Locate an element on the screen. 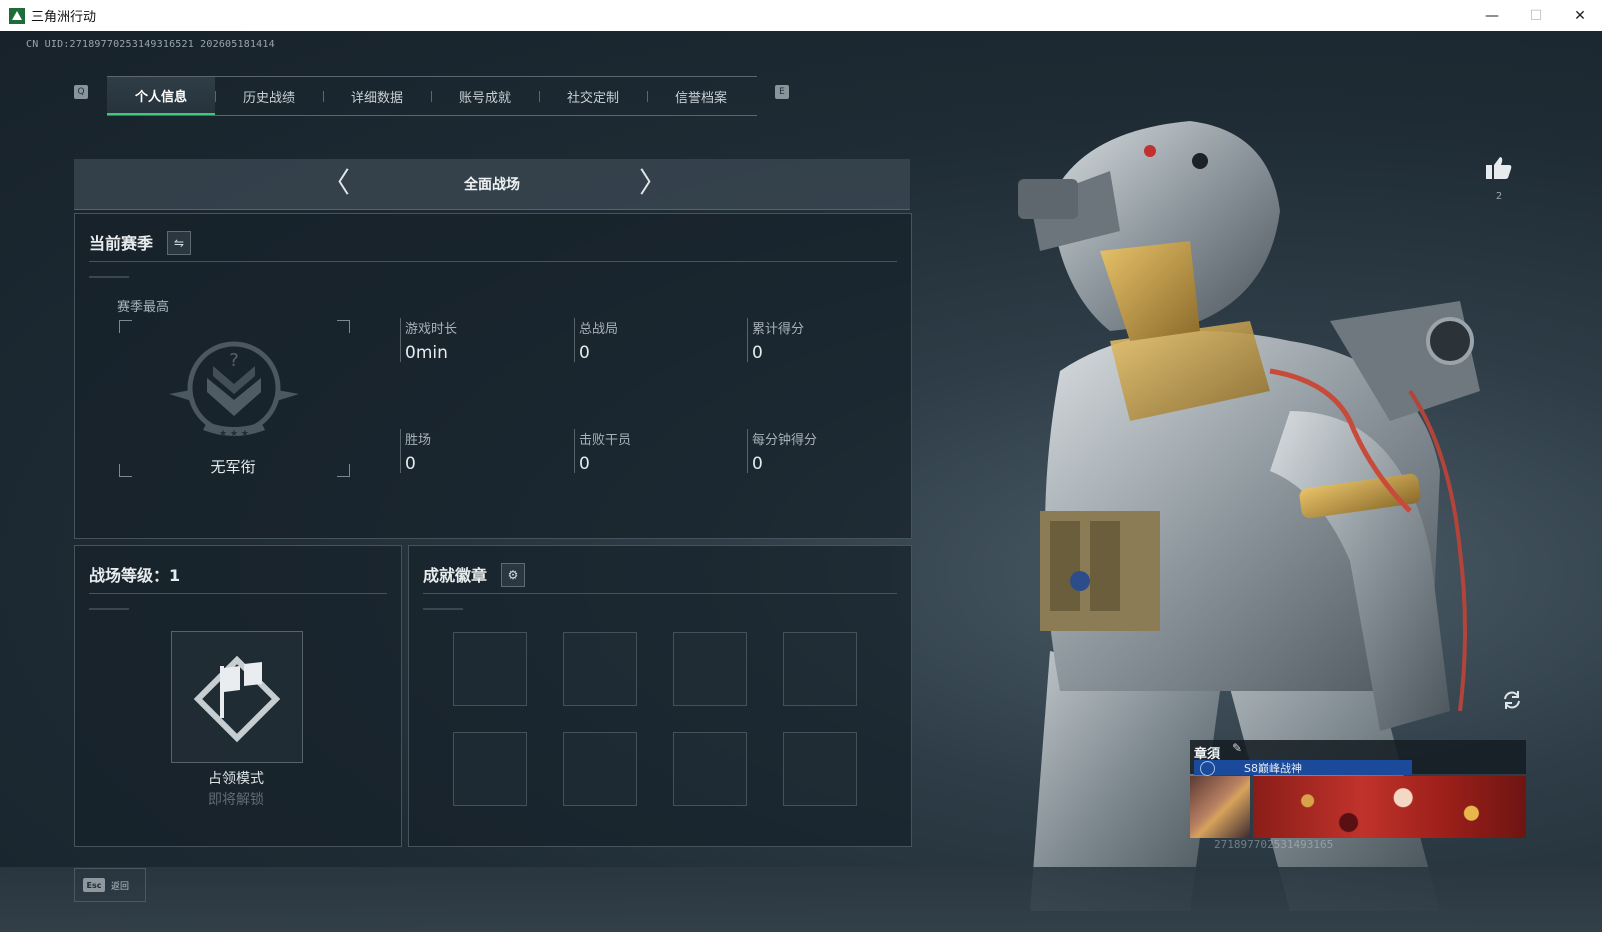 This screenshot has width=1602, height=932. title-emblem-icon is located at coordinates (1207, 768).